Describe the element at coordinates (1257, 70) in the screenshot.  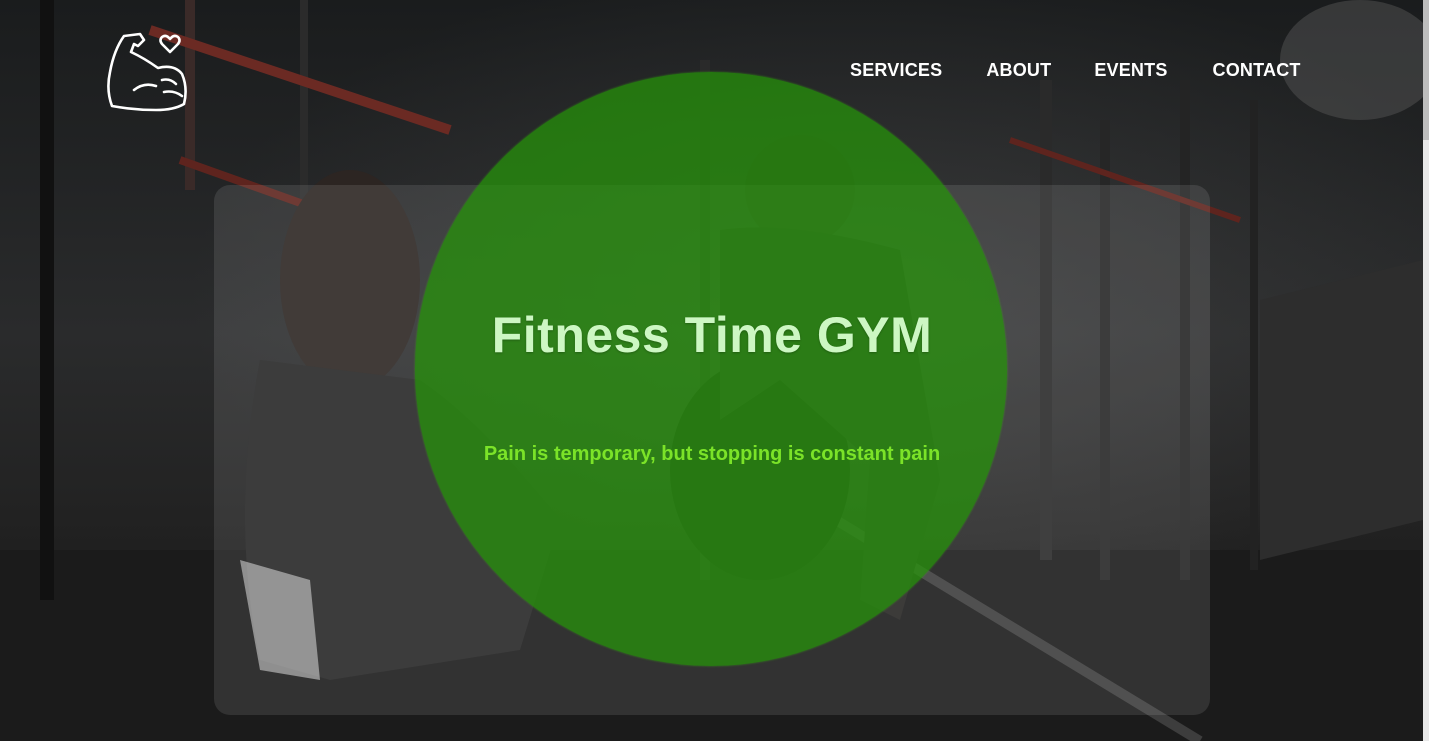
I see `nav-link-contact: CONTACT` at that location.